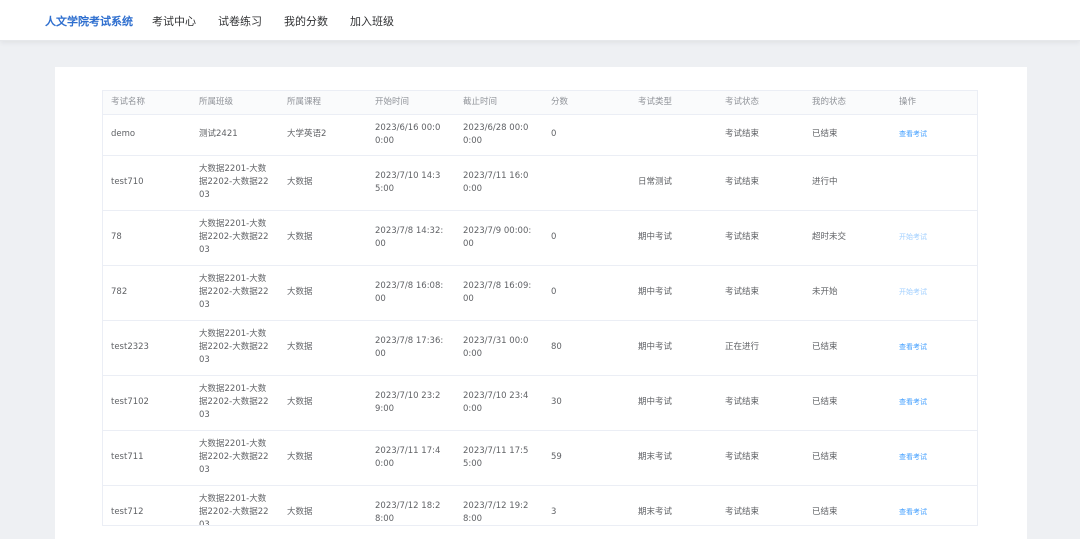 This screenshot has width=1080, height=539. Describe the element at coordinates (586, 403) in the screenshot. I see `cell-score: 30` at that location.